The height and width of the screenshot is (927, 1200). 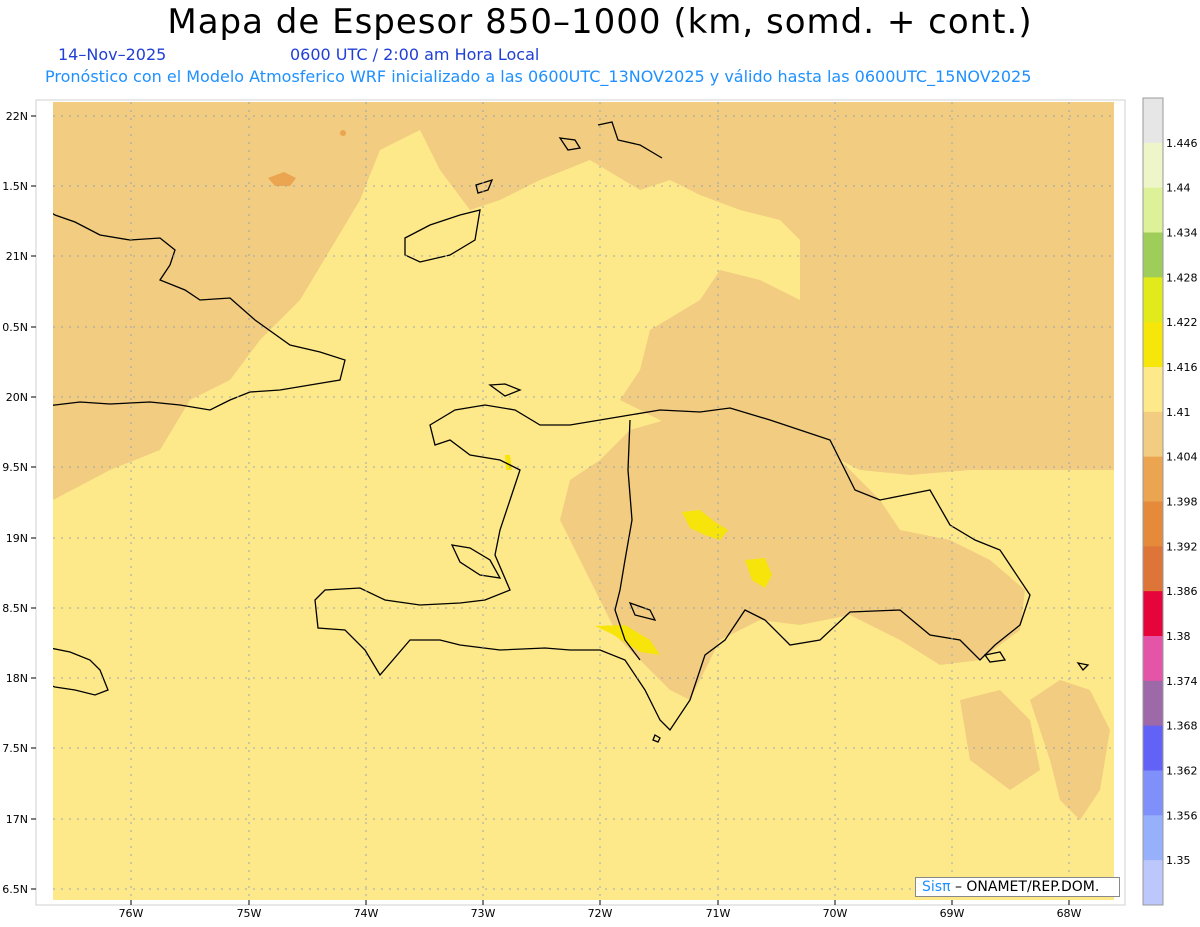 I want to click on lon-label: 75W, so click(x=249, y=913).